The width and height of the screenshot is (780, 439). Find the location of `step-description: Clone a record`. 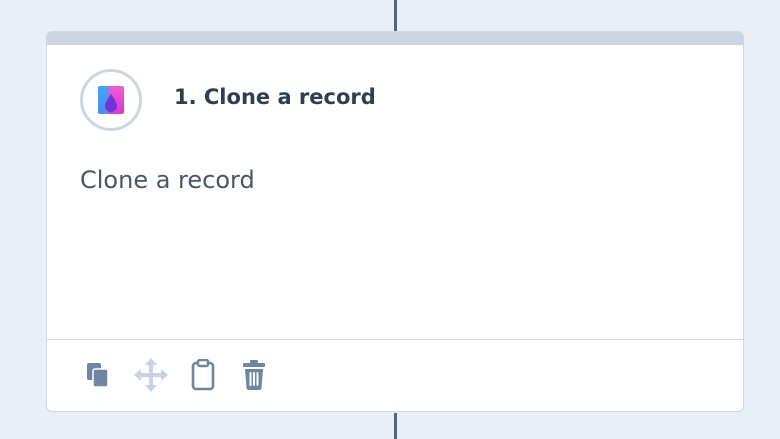

step-description: Clone a record is located at coordinates (167, 180).